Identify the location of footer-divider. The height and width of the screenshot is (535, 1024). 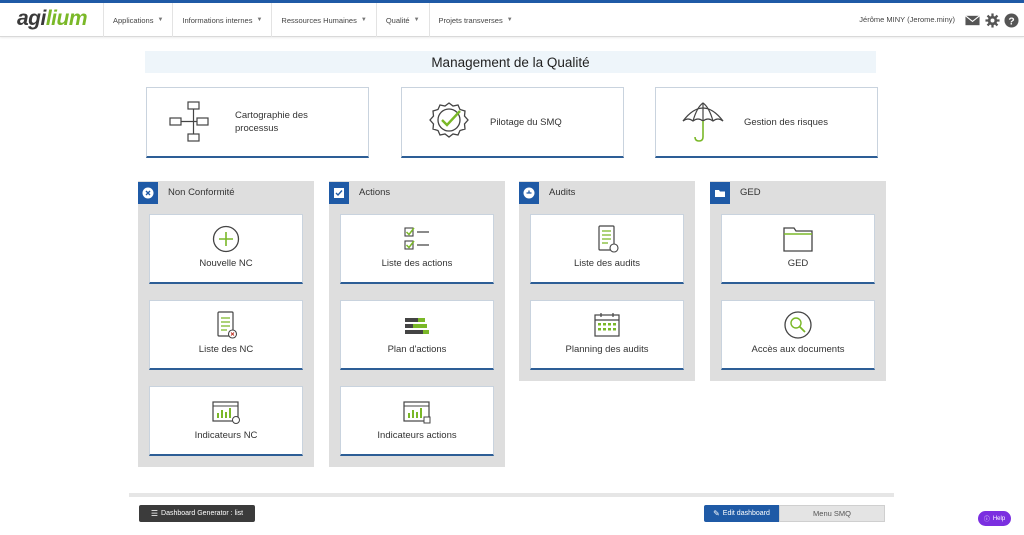
(511, 495).